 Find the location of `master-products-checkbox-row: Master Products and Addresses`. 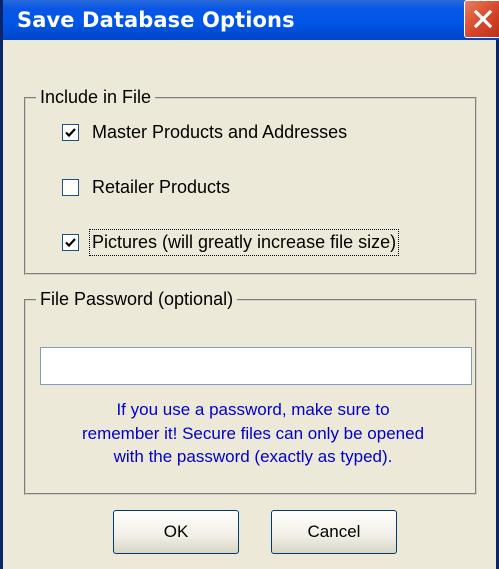

master-products-checkbox-row: Master Products and Addresses is located at coordinates (204, 132).